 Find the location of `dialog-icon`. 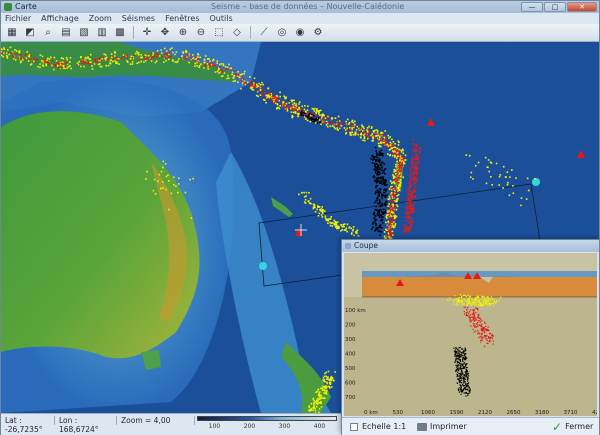

dialog-icon is located at coordinates (348, 246).